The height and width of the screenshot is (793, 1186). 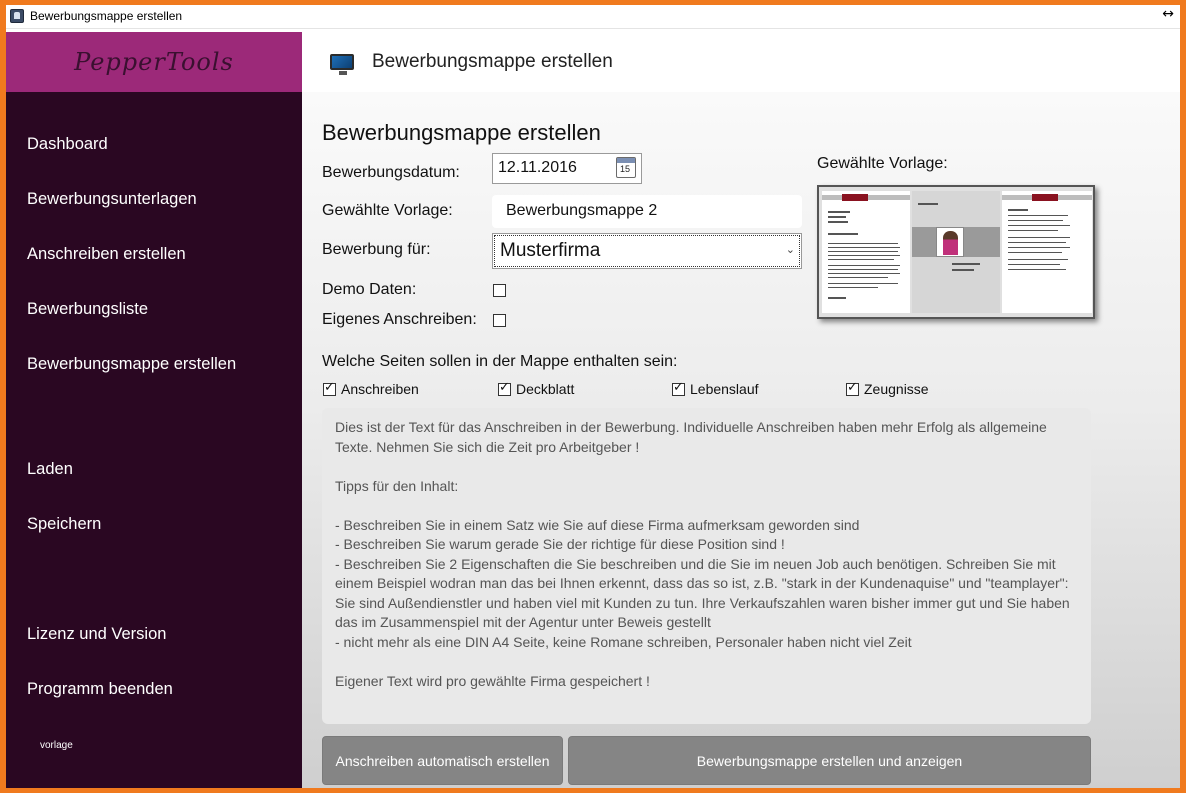 I want to click on header-title: Bewerbungsmappe erstellen, so click(x=492, y=61).